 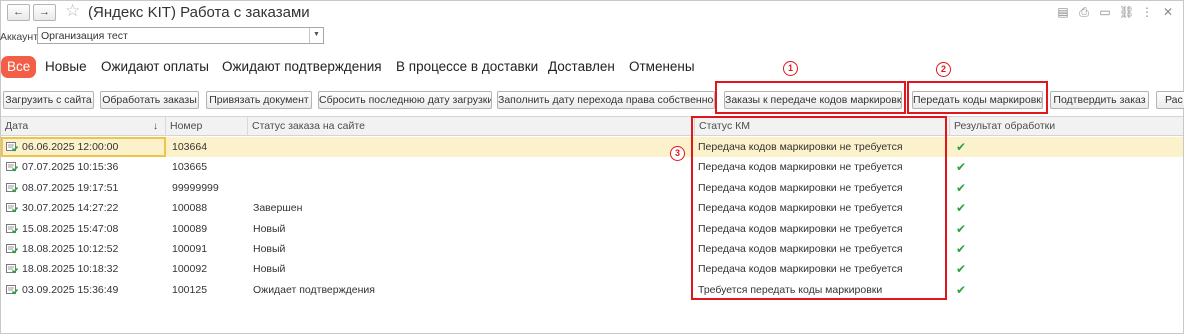 I want to click on arrow-right-icon: →, so click(x=44, y=12).